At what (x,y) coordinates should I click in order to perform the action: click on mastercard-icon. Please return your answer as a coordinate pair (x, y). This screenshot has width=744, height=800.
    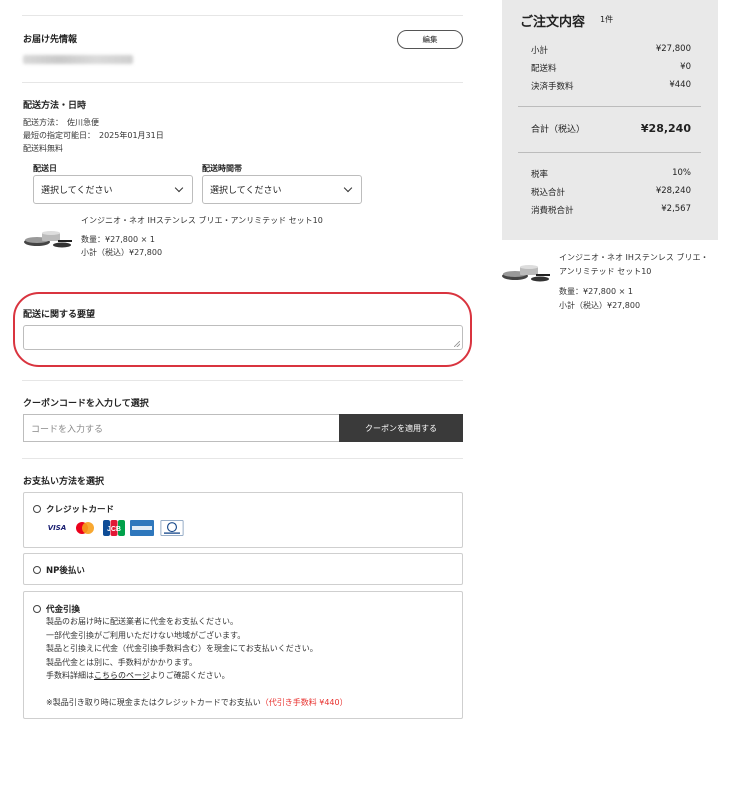
    Looking at the image, I should click on (85, 528).